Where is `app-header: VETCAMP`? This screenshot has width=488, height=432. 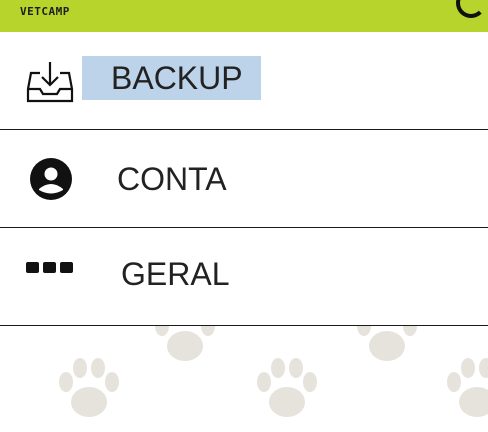
app-header: VETCAMP is located at coordinates (244, 16).